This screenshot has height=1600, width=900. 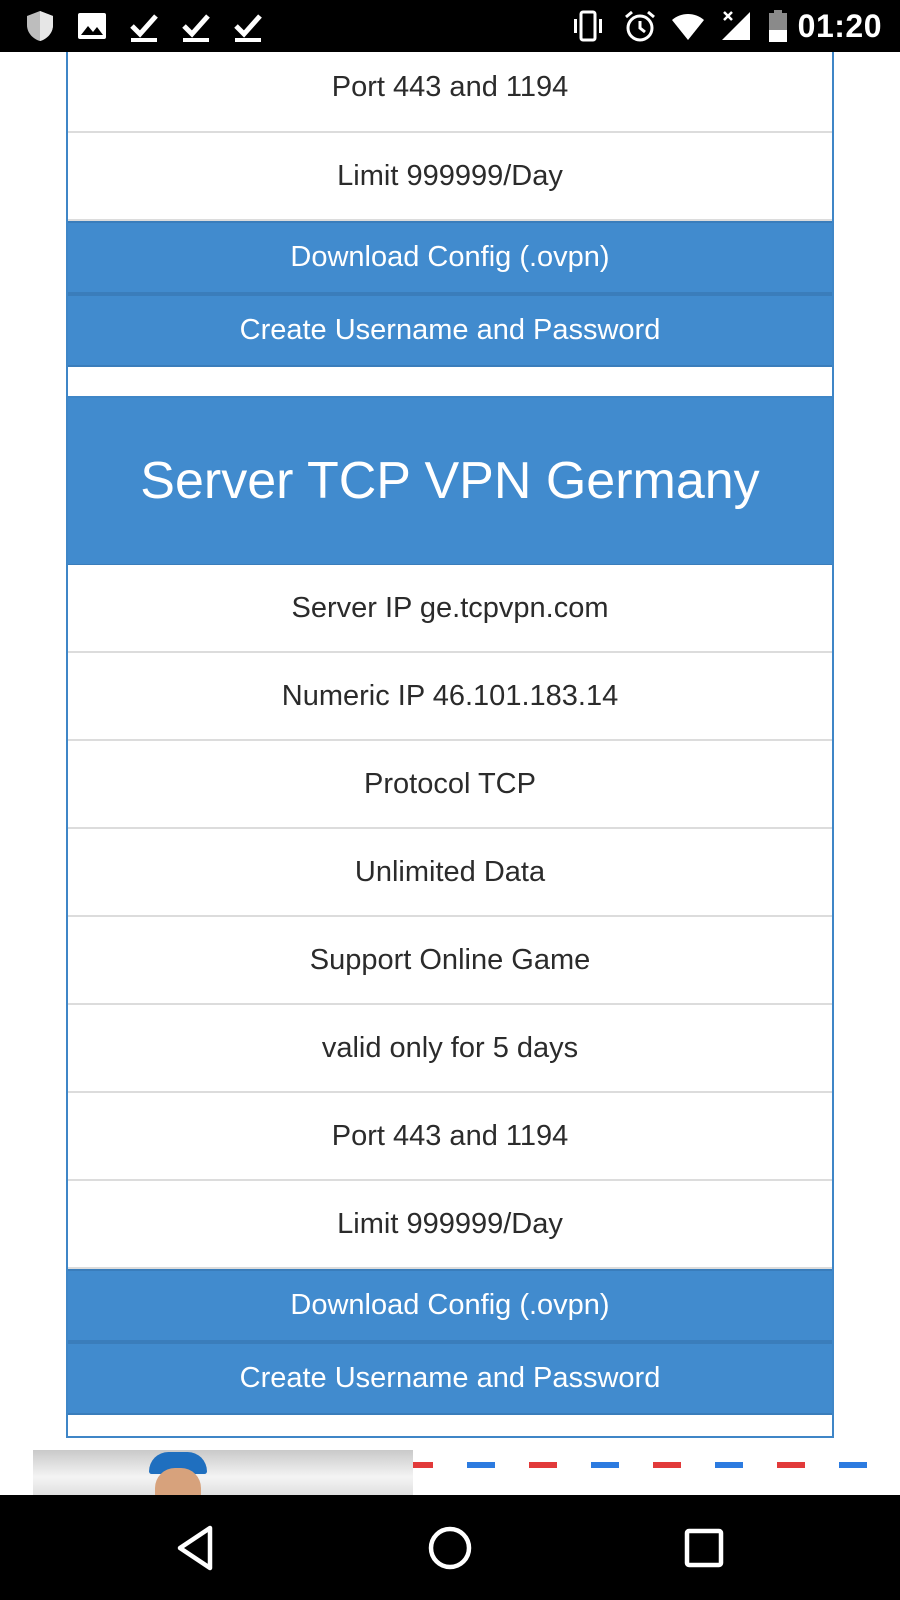 What do you see at coordinates (736, 26) in the screenshot?
I see `signal-no-data-icon` at bounding box center [736, 26].